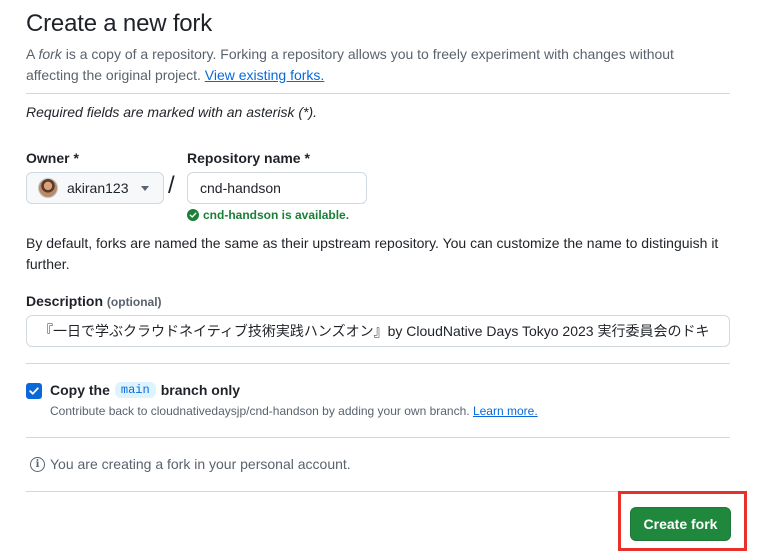  I want to click on divider-top, so click(378, 93).